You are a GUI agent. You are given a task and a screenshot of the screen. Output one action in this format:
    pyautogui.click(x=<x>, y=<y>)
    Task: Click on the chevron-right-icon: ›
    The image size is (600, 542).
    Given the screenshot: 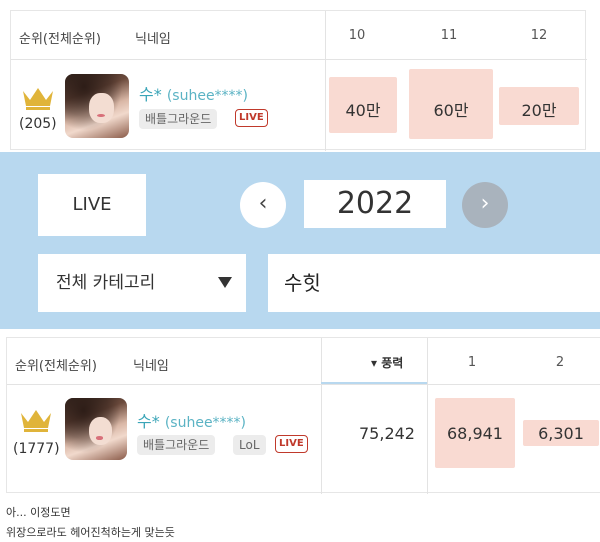 What is the action you would take?
    pyautogui.click(x=485, y=203)
    